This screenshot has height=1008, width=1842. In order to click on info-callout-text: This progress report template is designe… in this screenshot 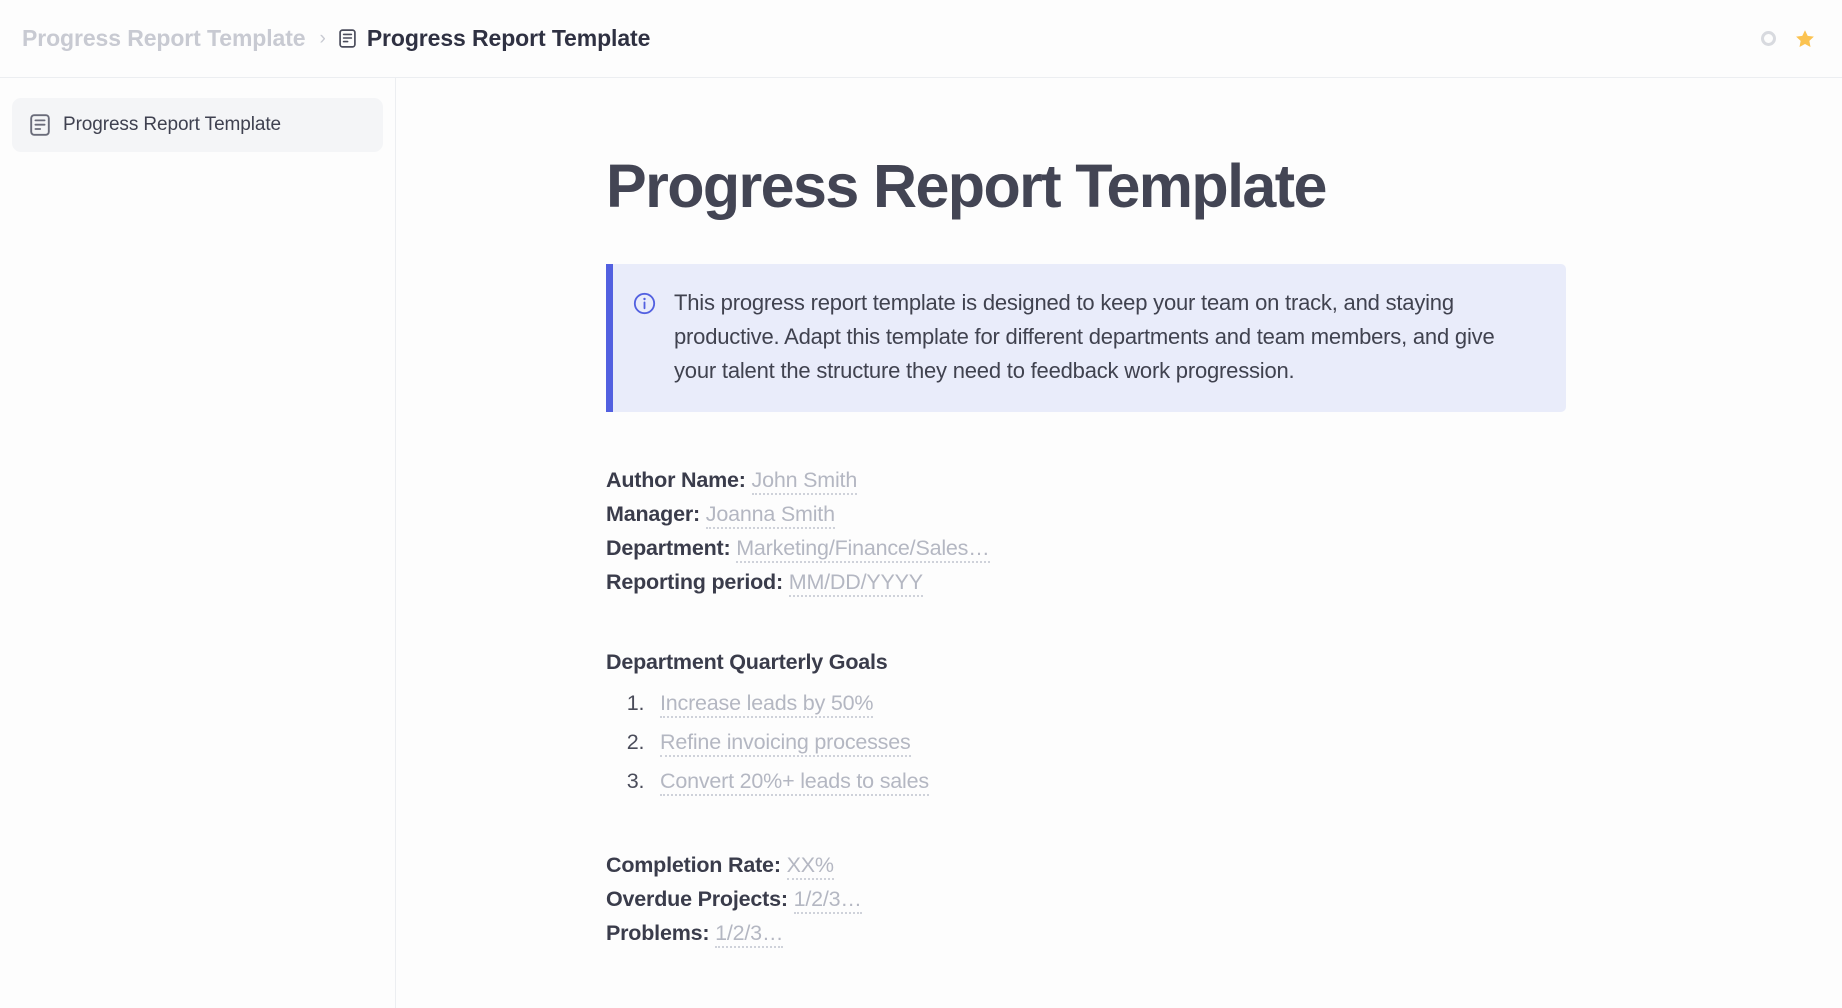, I will do `click(1084, 337)`.